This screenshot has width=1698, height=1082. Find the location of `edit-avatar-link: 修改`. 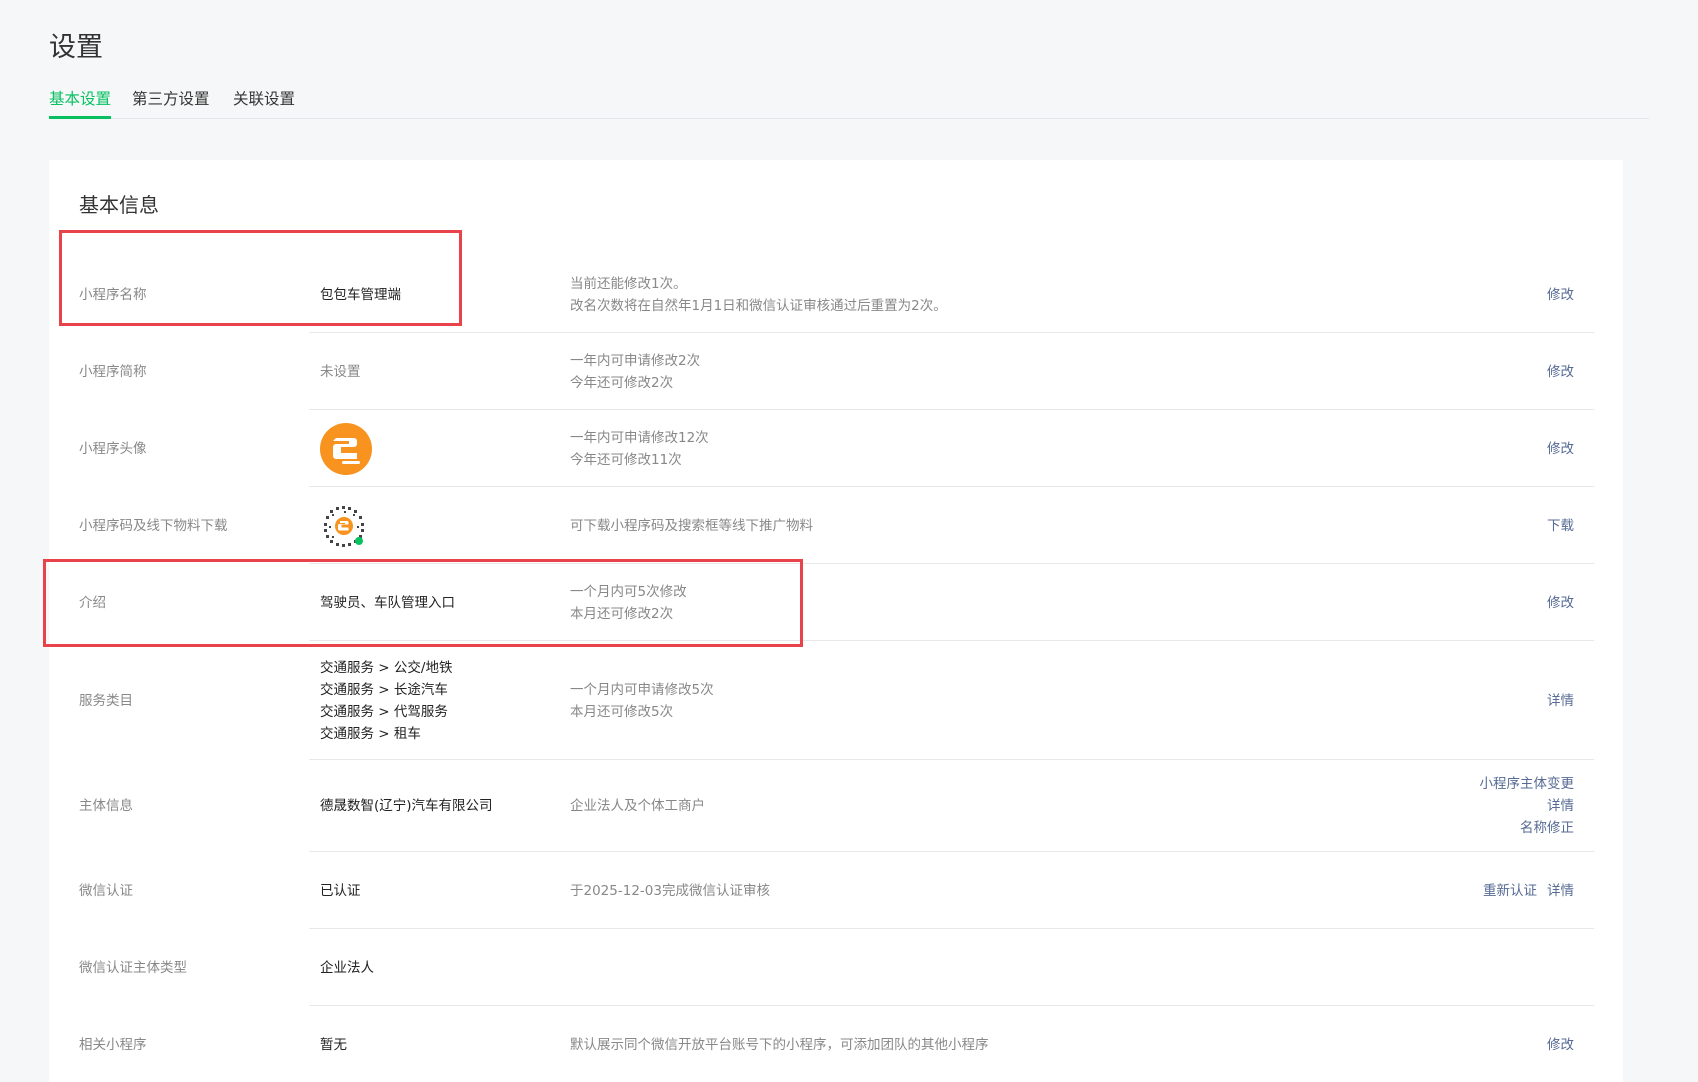

edit-avatar-link: 修改 is located at coordinates (1560, 449).